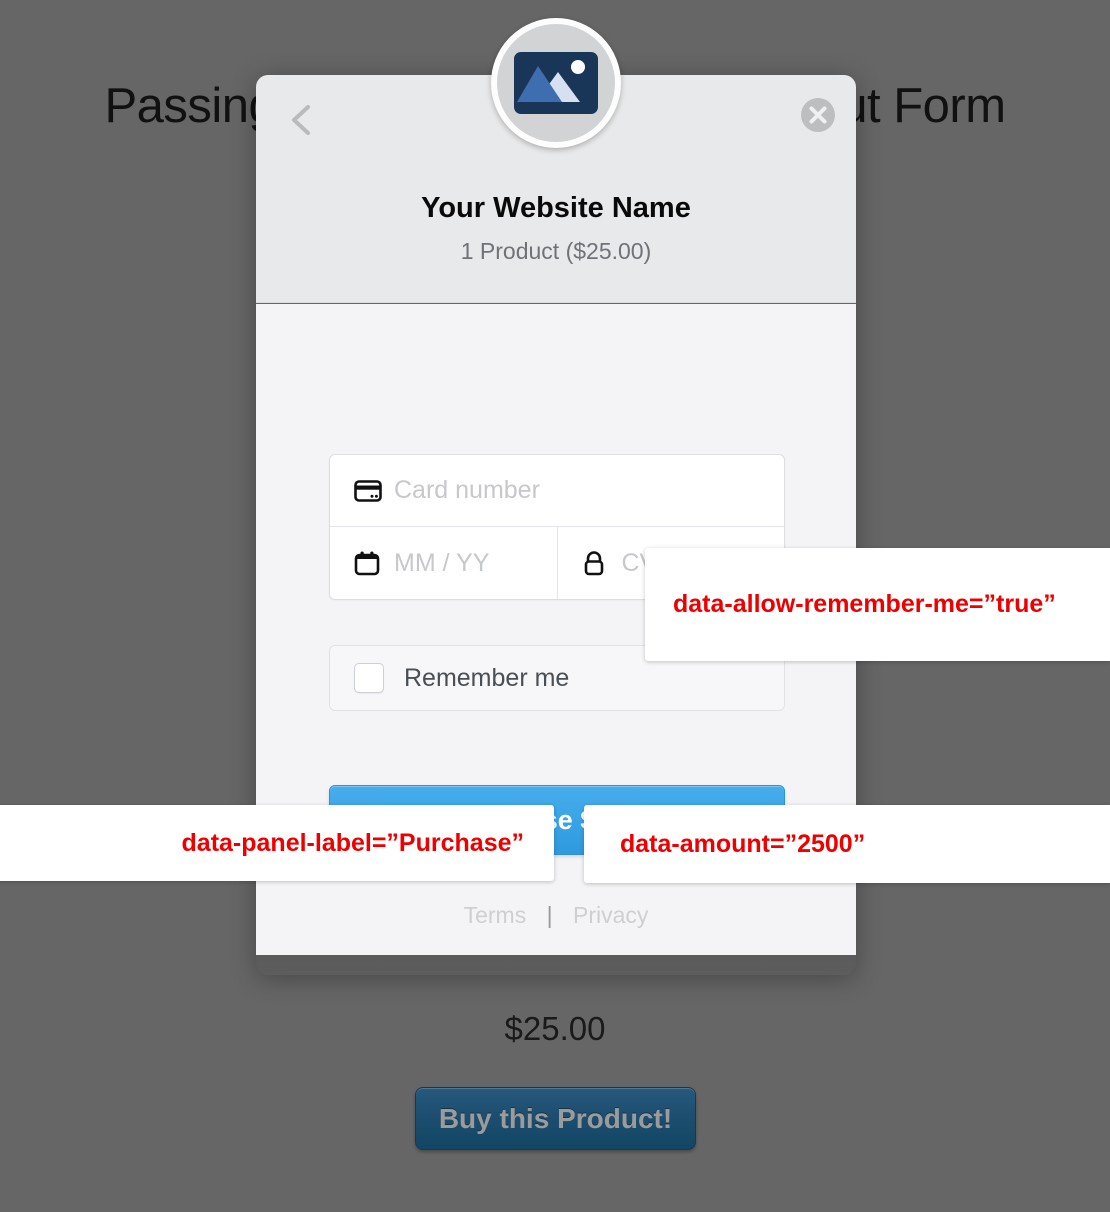 This screenshot has height=1212, width=1110. I want to click on product-price: $25.00, so click(555, 1028).